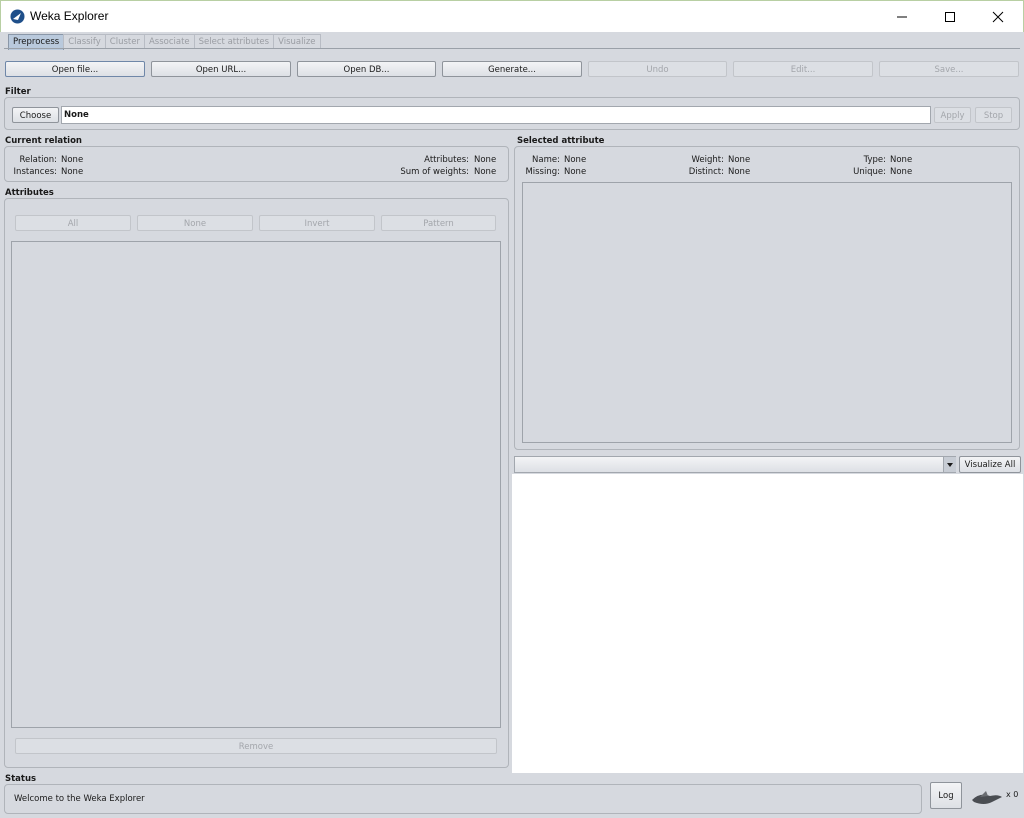 This screenshot has height=818, width=1024. Describe the element at coordinates (195, 223) in the screenshot. I see `select-none-button: None` at that location.